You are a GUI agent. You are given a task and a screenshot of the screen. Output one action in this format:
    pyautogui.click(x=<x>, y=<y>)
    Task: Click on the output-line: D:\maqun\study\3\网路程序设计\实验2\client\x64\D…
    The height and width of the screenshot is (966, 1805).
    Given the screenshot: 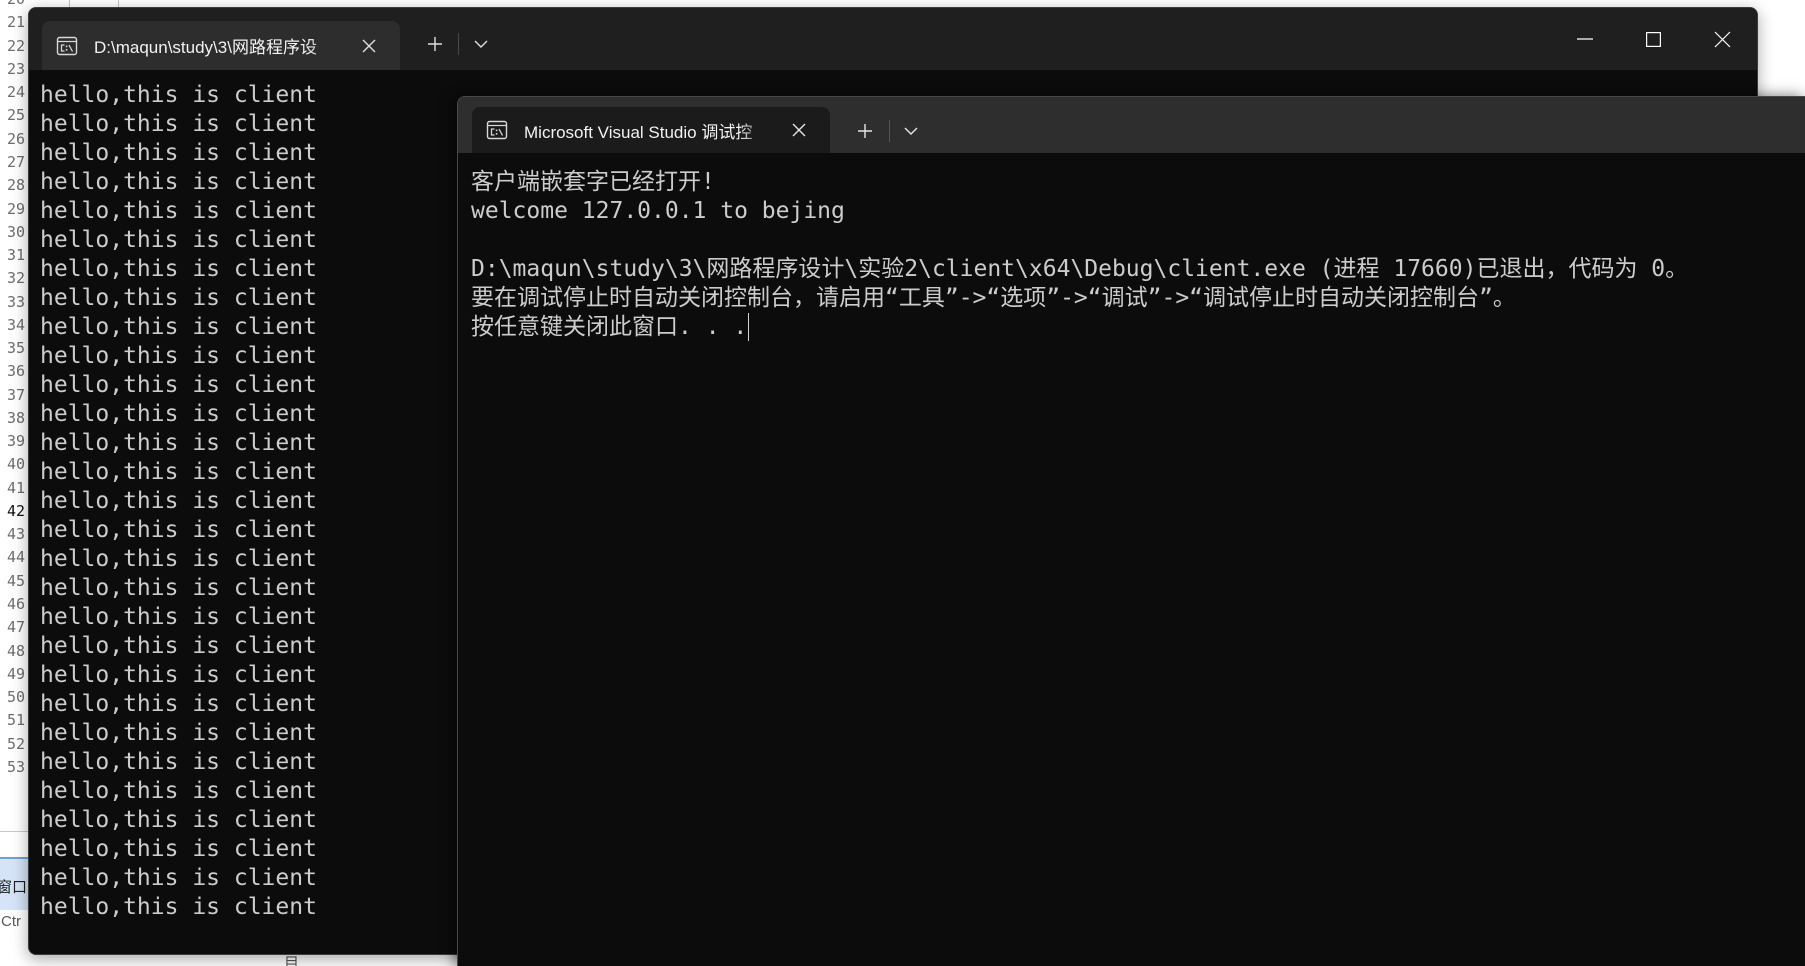 What is the action you would take?
    pyautogui.click(x=1080, y=268)
    